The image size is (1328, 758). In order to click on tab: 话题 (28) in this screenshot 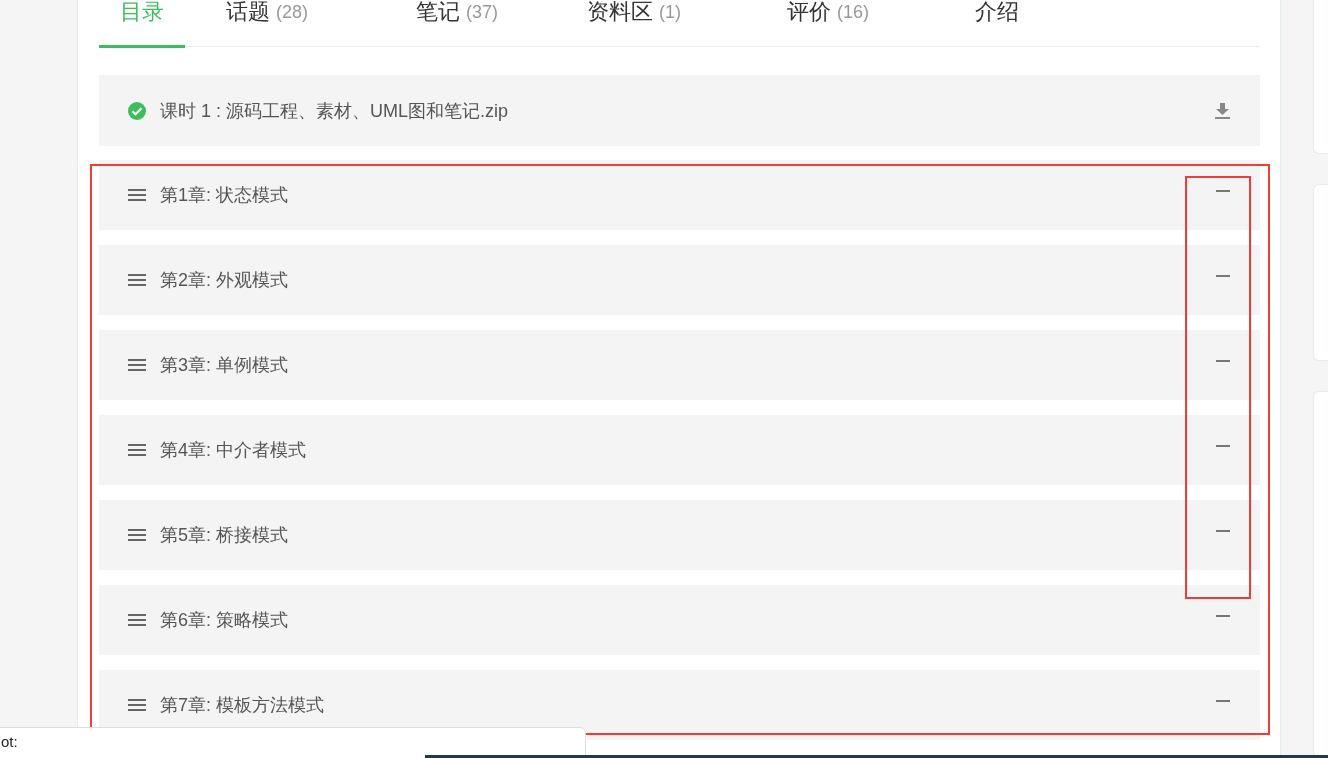, I will do `click(267, 24)`.